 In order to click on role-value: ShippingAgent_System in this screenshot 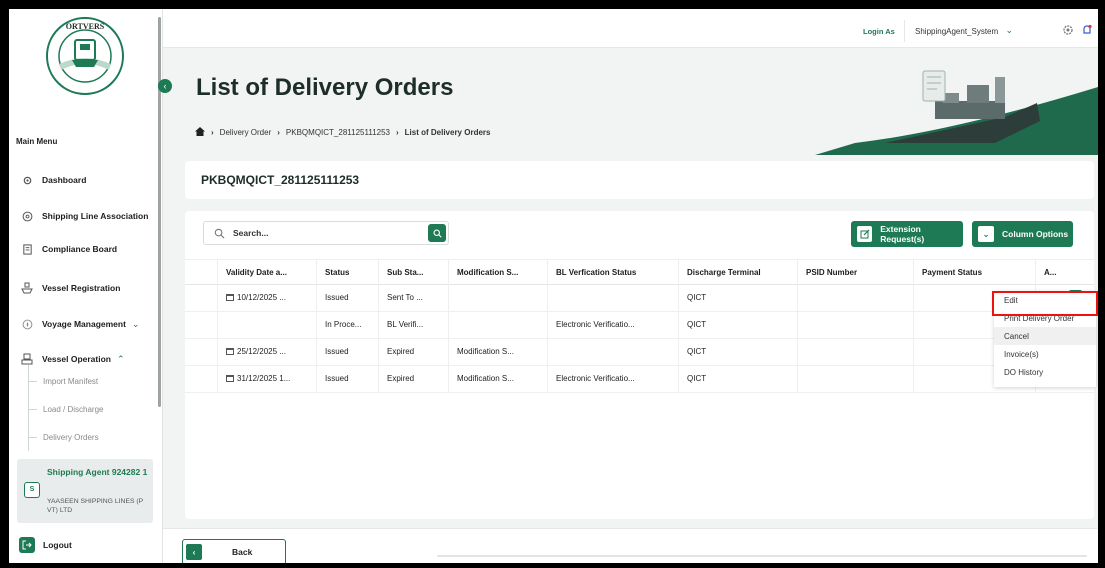, I will do `click(957, 31)`.